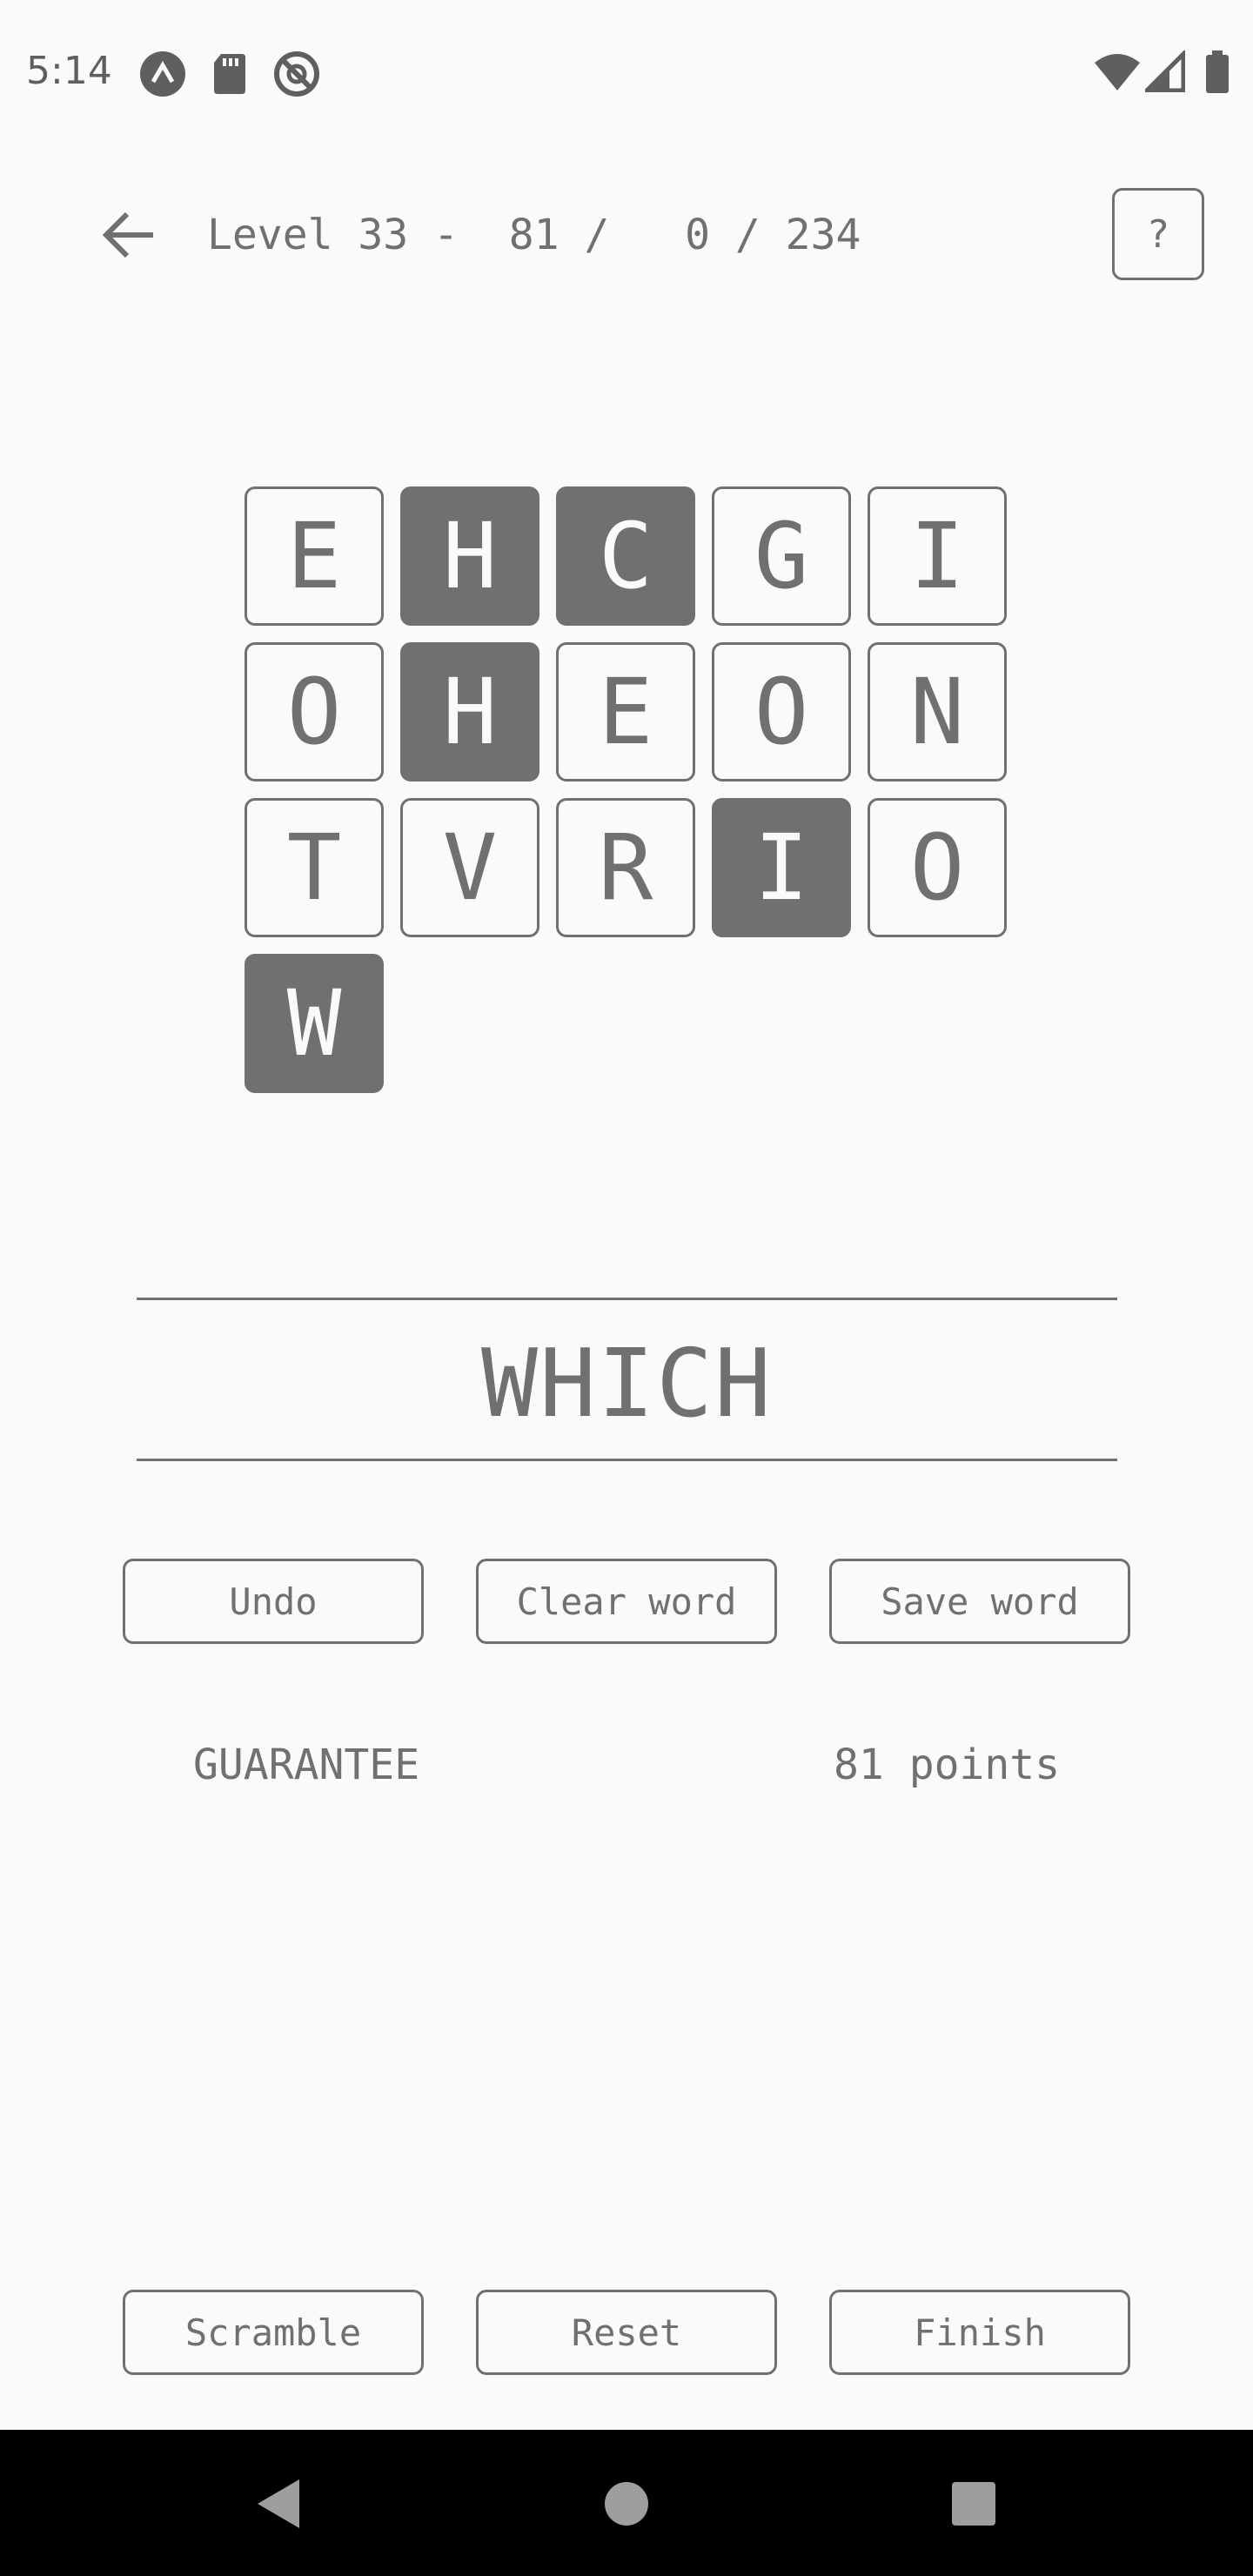  I want to click on letter-tile: T, so click(314, 867).